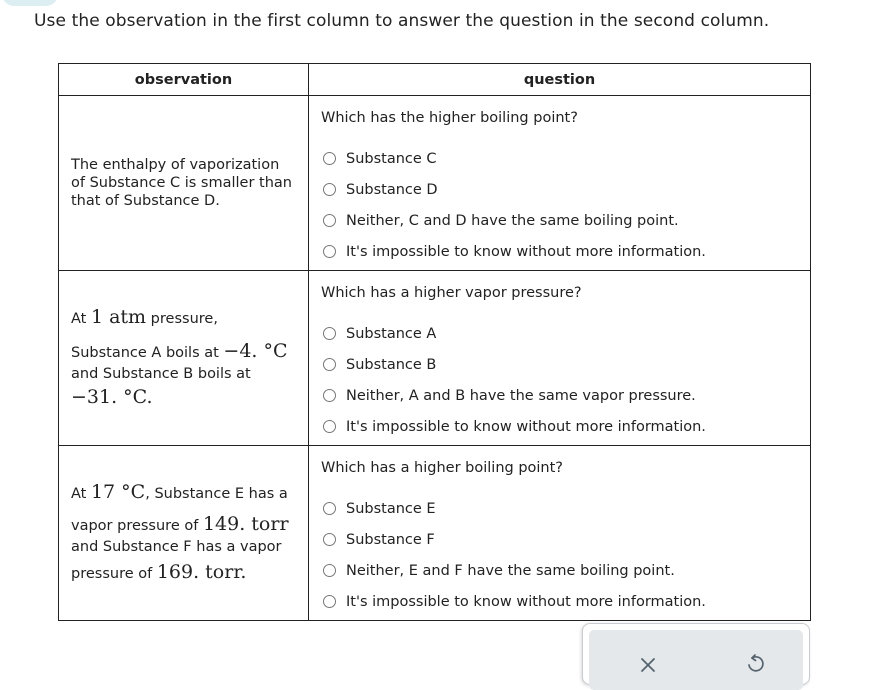 The height and width of the screenshot is (690, 882). What do you see at coordinates (147, 353) in the screenshot?
I see `text-fragment: Substance A boils at` at bounding box center [147, 353].